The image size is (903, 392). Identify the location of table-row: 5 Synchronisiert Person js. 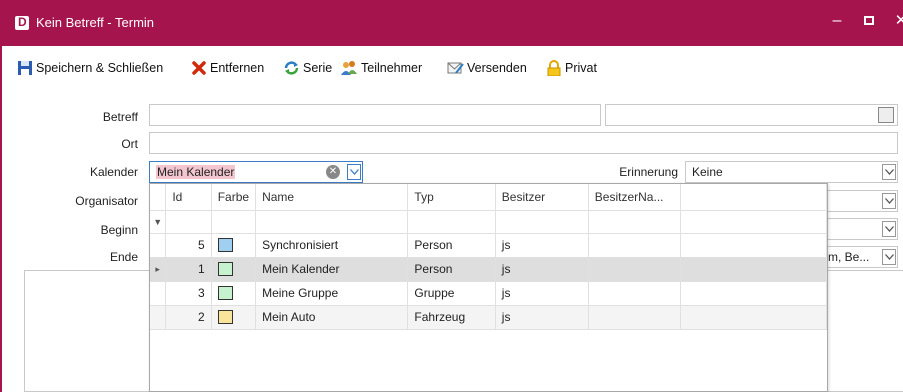
(489, 245).